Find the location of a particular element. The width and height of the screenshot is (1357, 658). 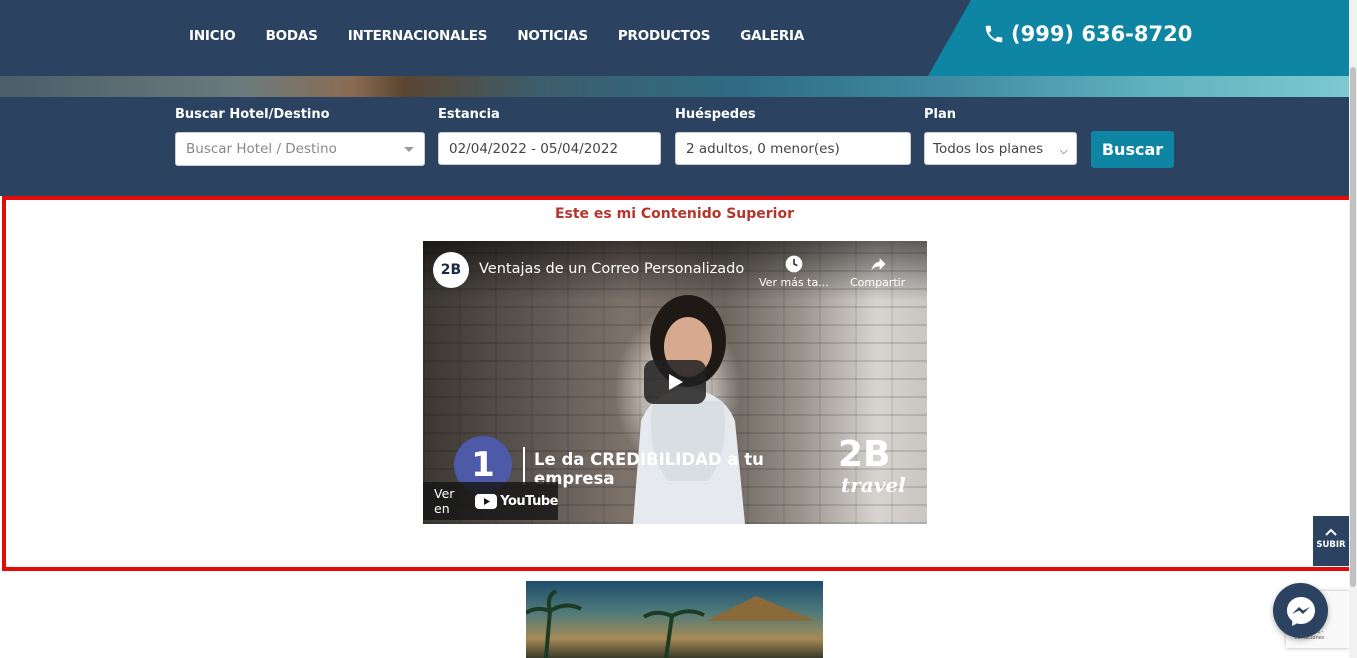

phone-link: (999) 636-8720 is located at coordinates (1087, 34).